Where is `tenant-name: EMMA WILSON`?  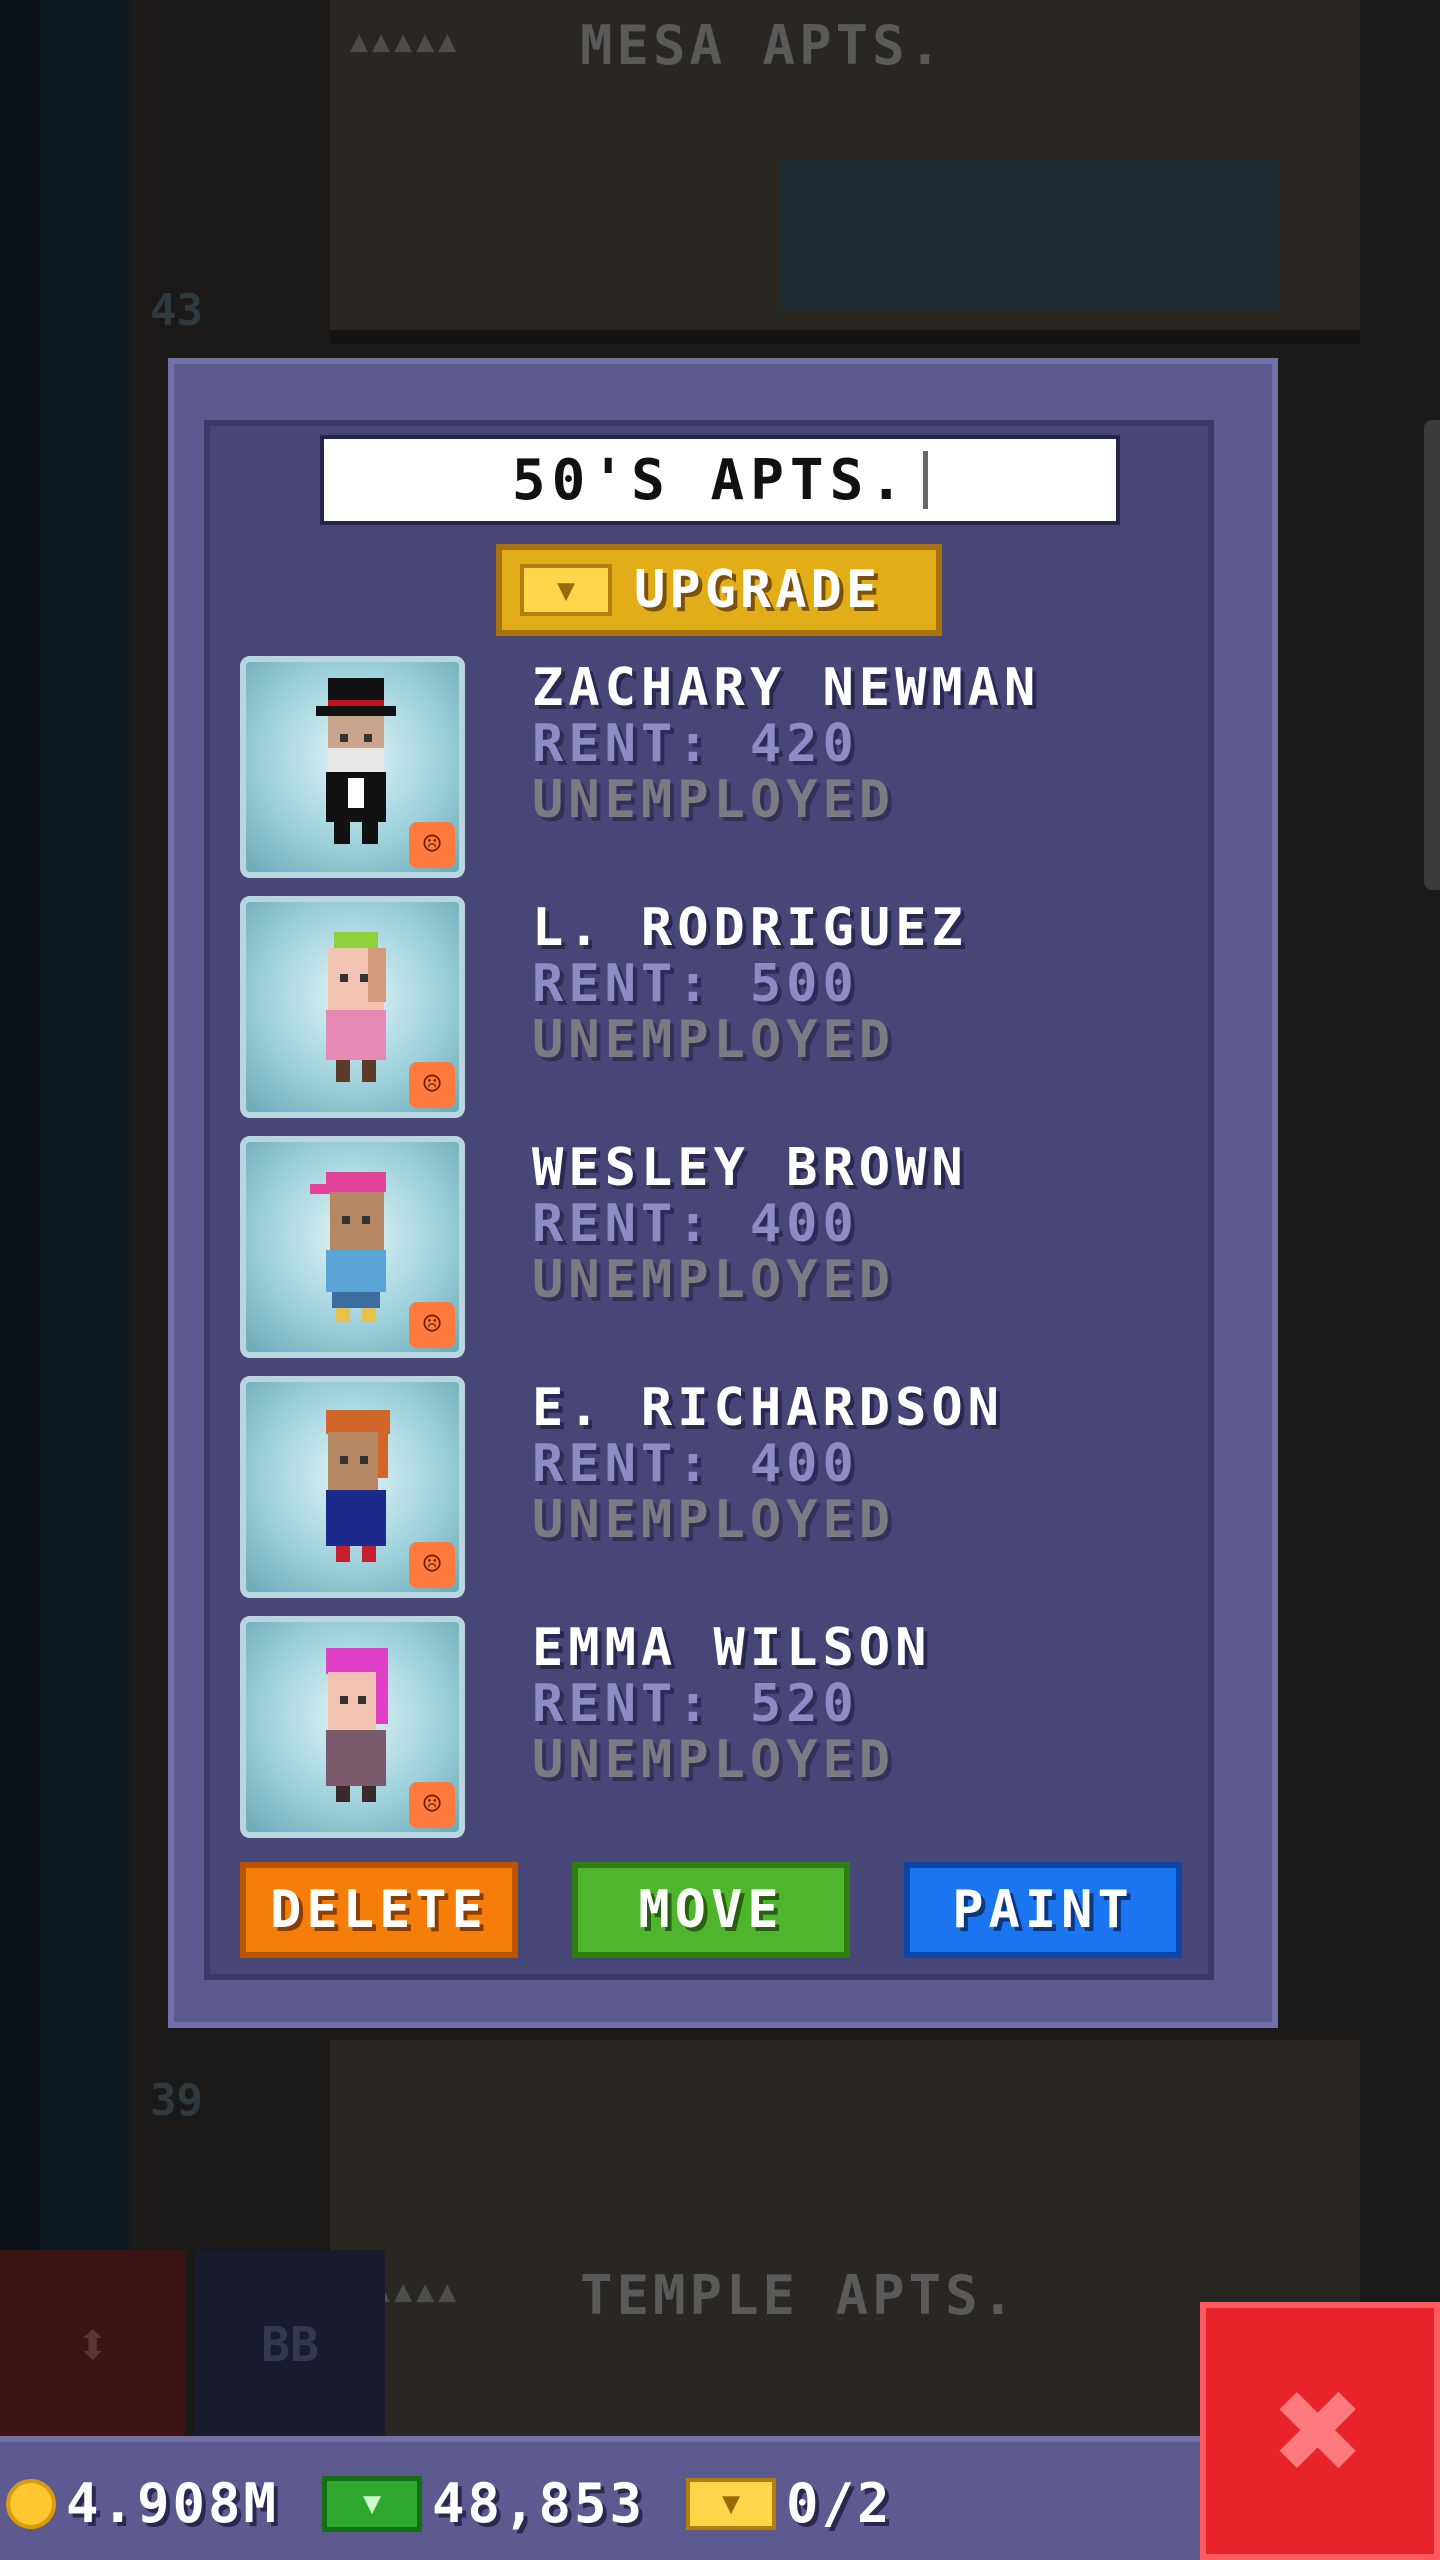
tenant-name: EMMA WILSON is located at coordinates (732, 1648).